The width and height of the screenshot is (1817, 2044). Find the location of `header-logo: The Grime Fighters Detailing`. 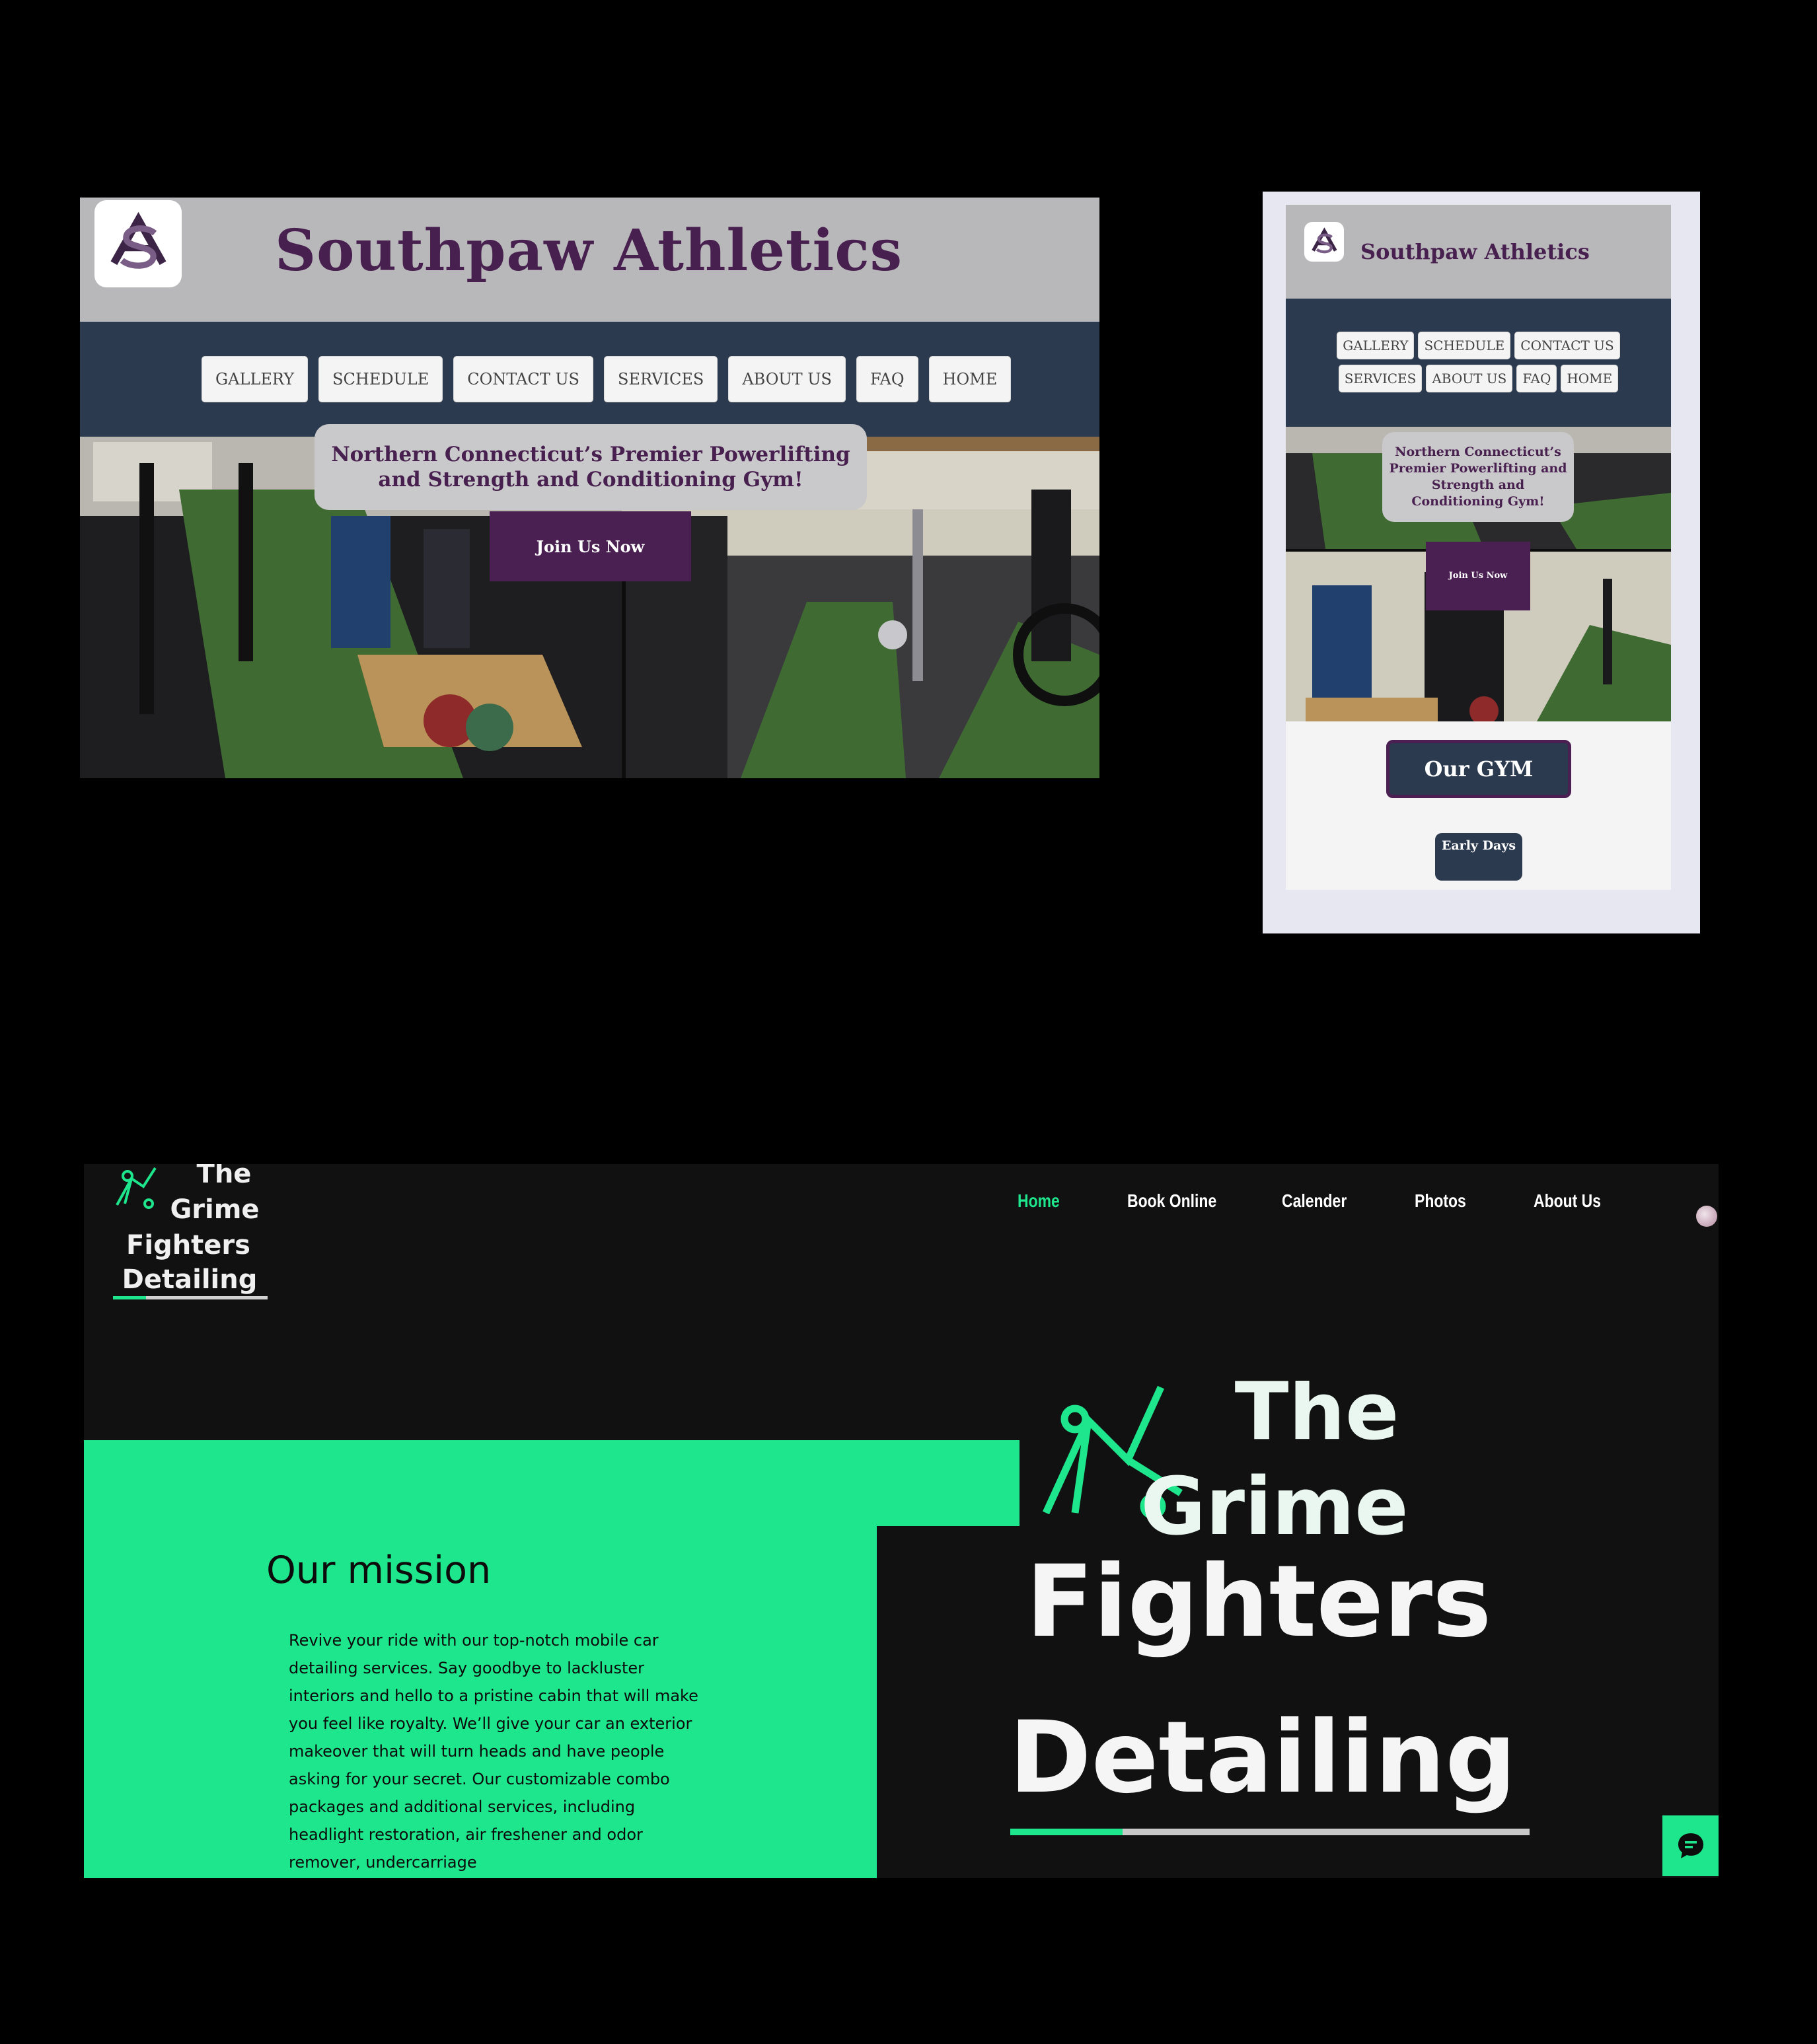

header-logo: The Grime Fighters Detailing is located at coordinates (197, 1233).